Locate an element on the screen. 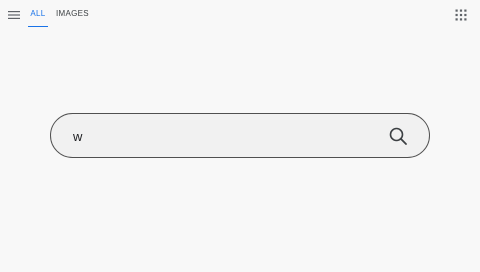  top-bar: ALL IMAGES is located at coordinates (240, 15).